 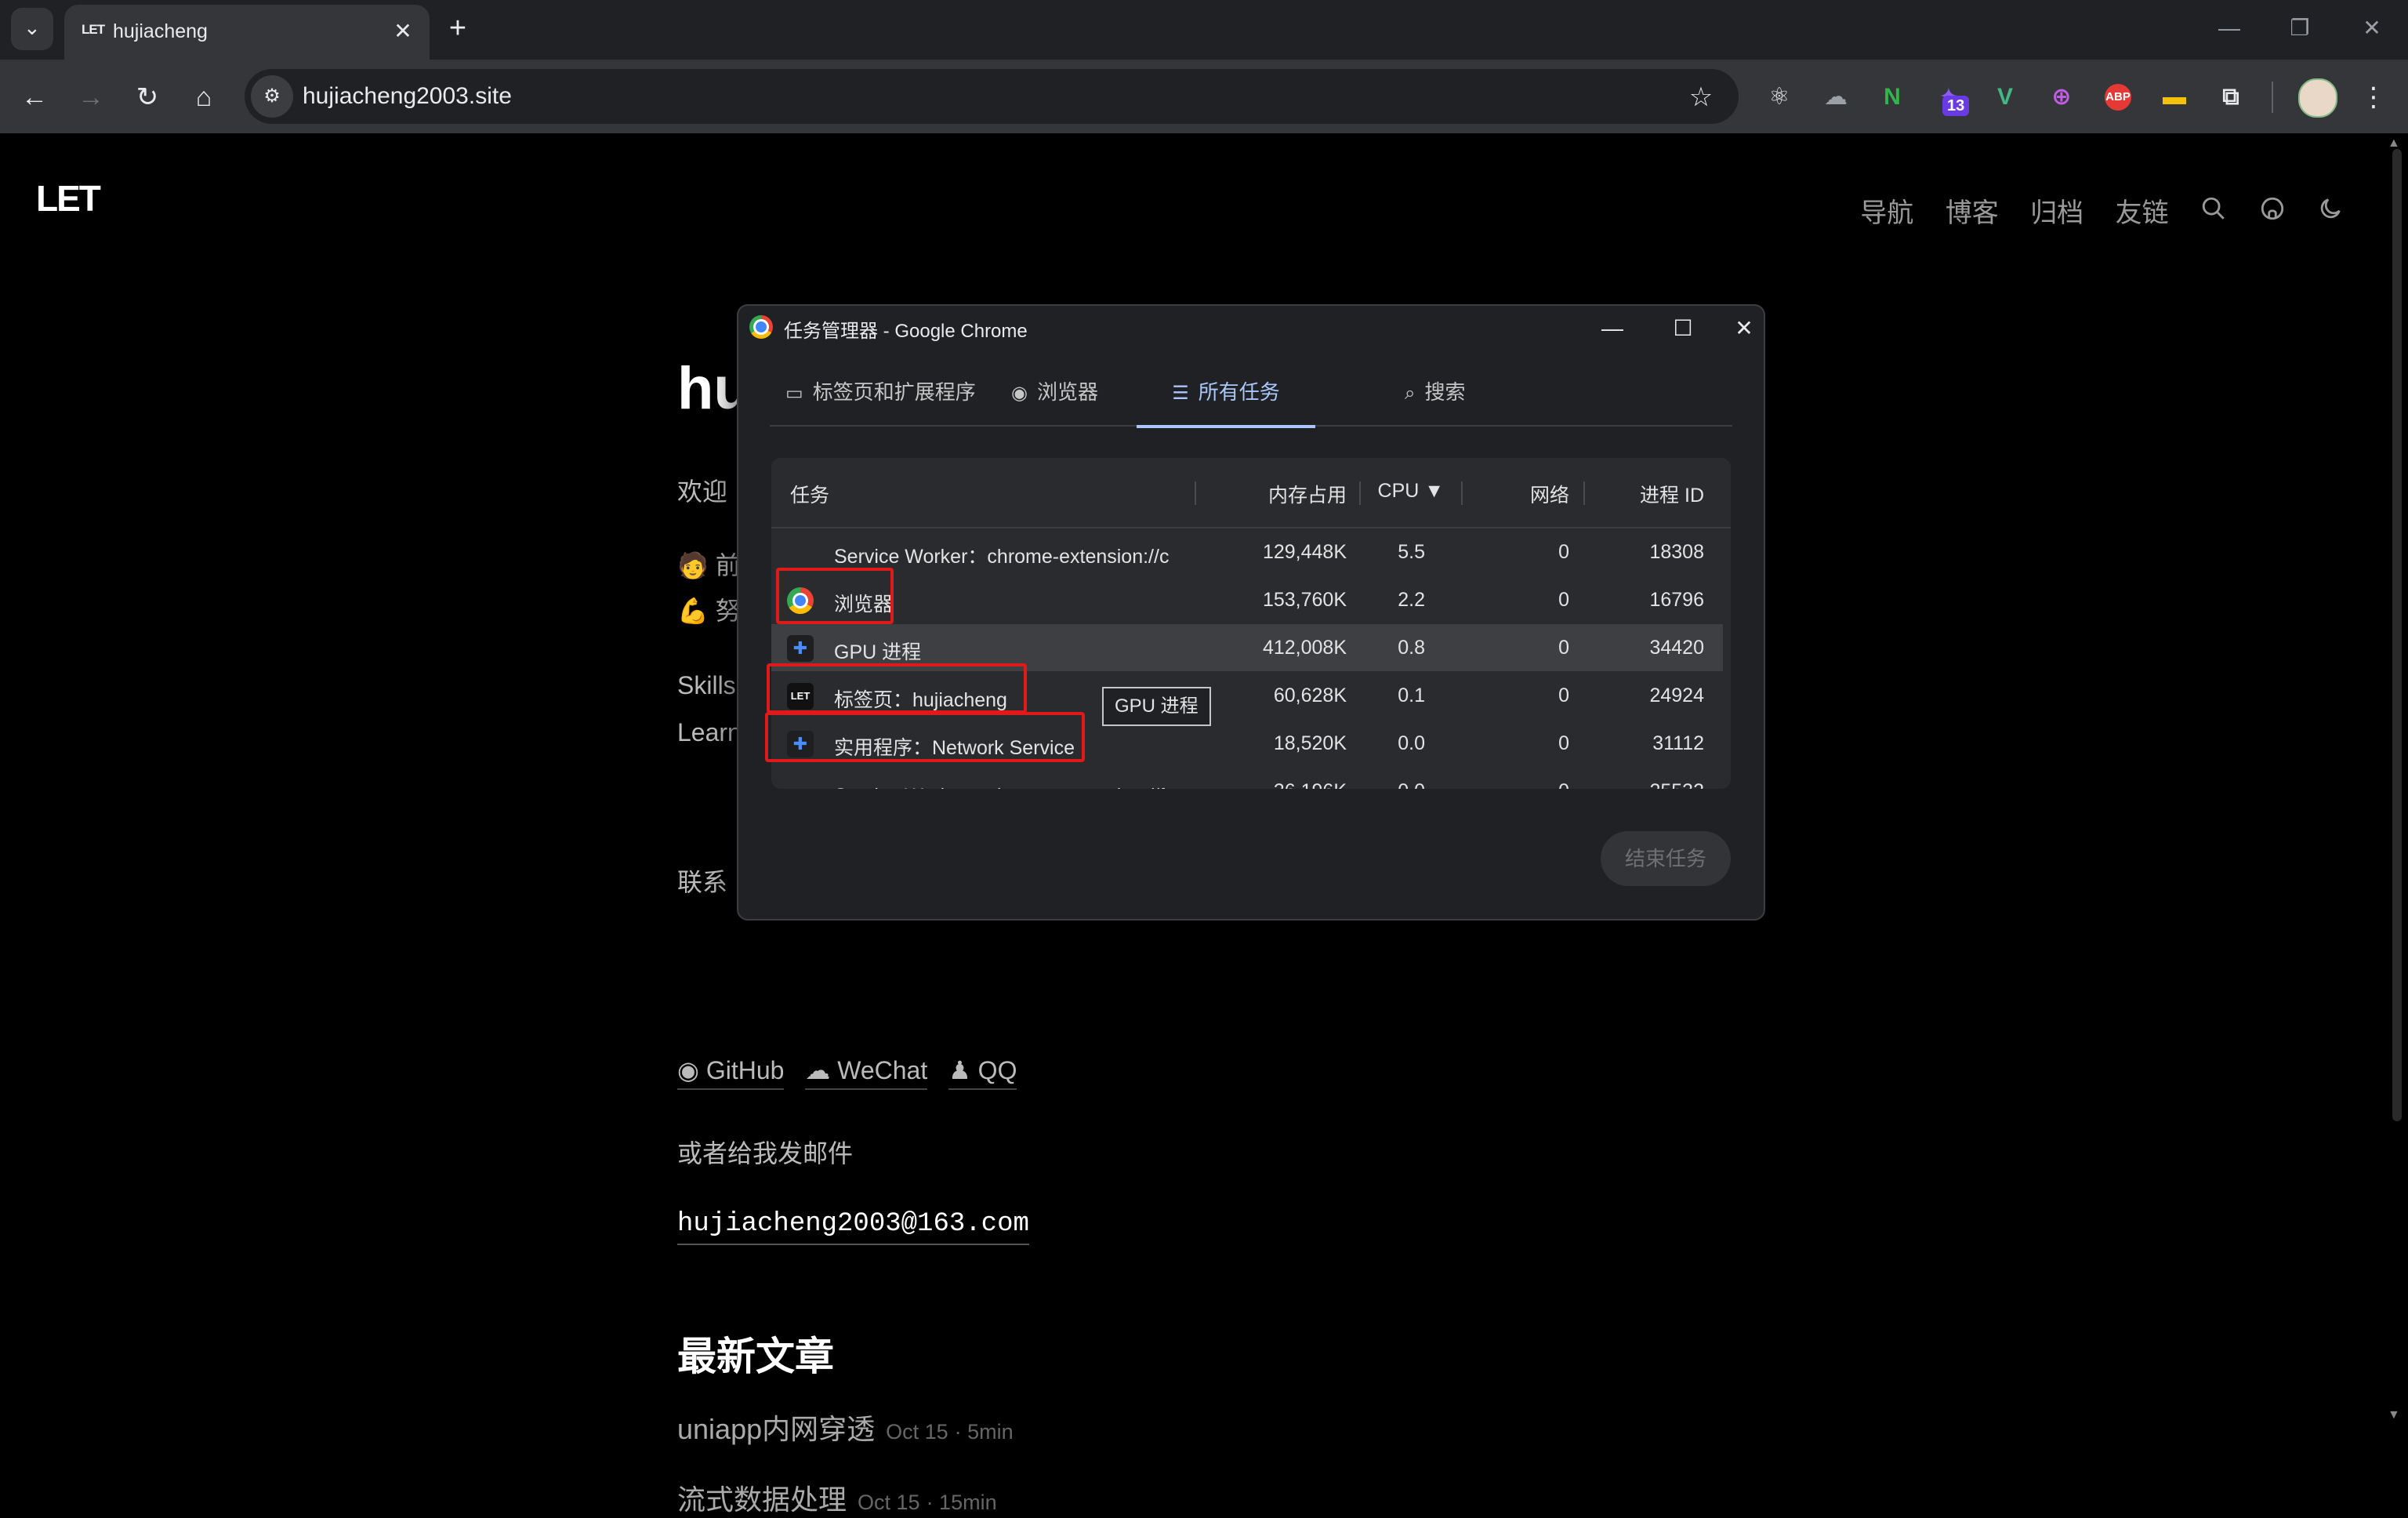 What do you see at coordinates (761, 327) in the screenshot?
I see `chrome-logo-icon` at bounding box center [761, 327].